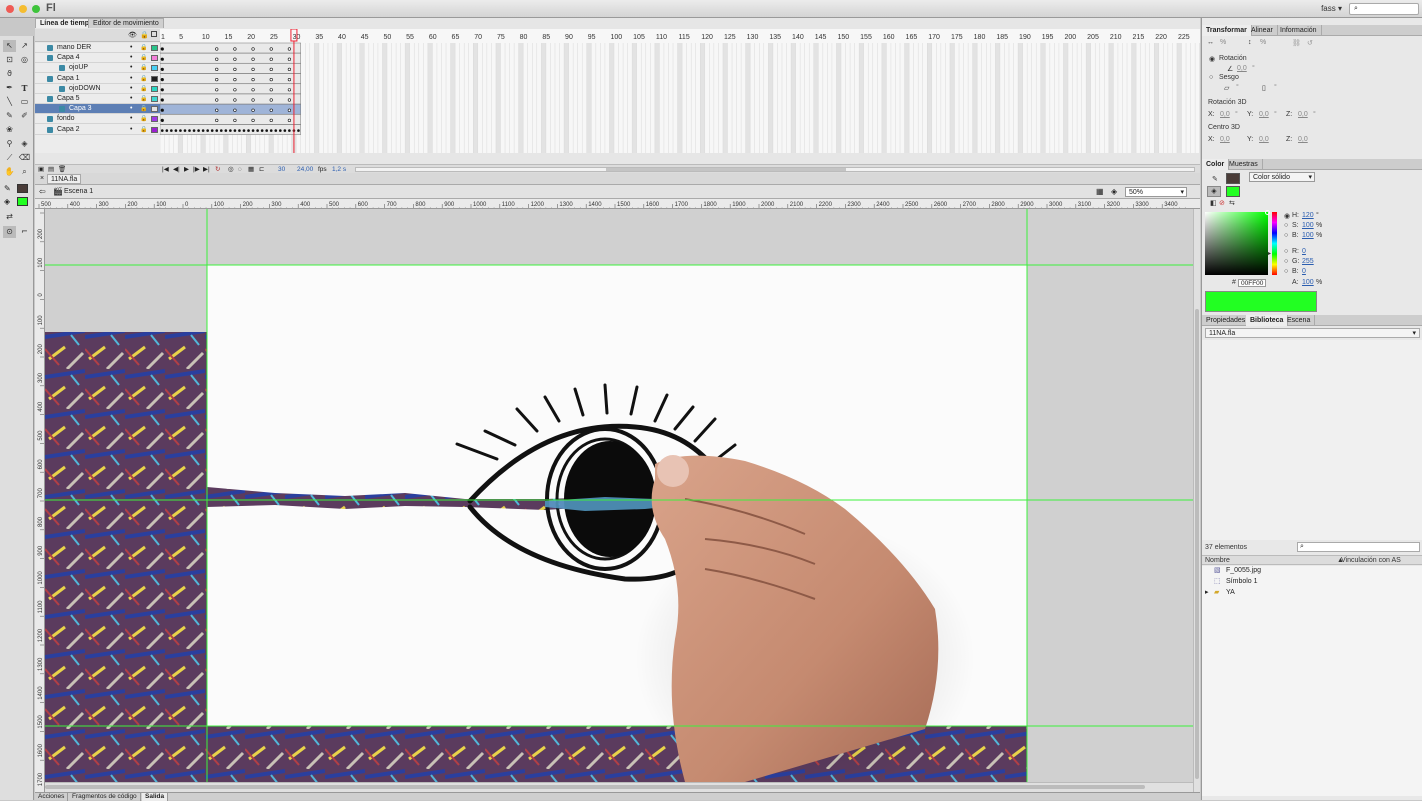 Image resolution: width=1422 pixels, height=801 pixels. I want to click on saturation-brightness-field, so click(1236, 243).